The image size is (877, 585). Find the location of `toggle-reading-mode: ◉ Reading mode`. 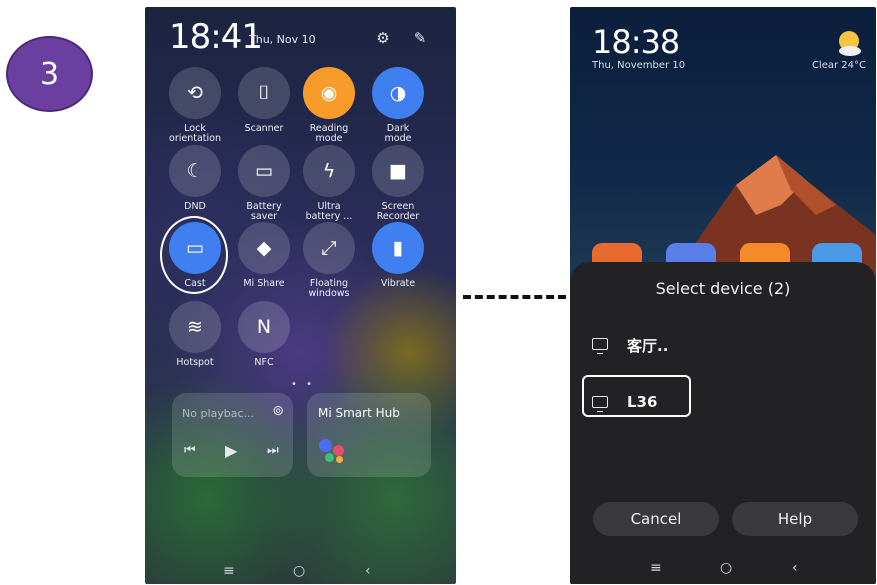

toggle-reading-mode: ◉ Reading mode is located at coordinates (329, 105).